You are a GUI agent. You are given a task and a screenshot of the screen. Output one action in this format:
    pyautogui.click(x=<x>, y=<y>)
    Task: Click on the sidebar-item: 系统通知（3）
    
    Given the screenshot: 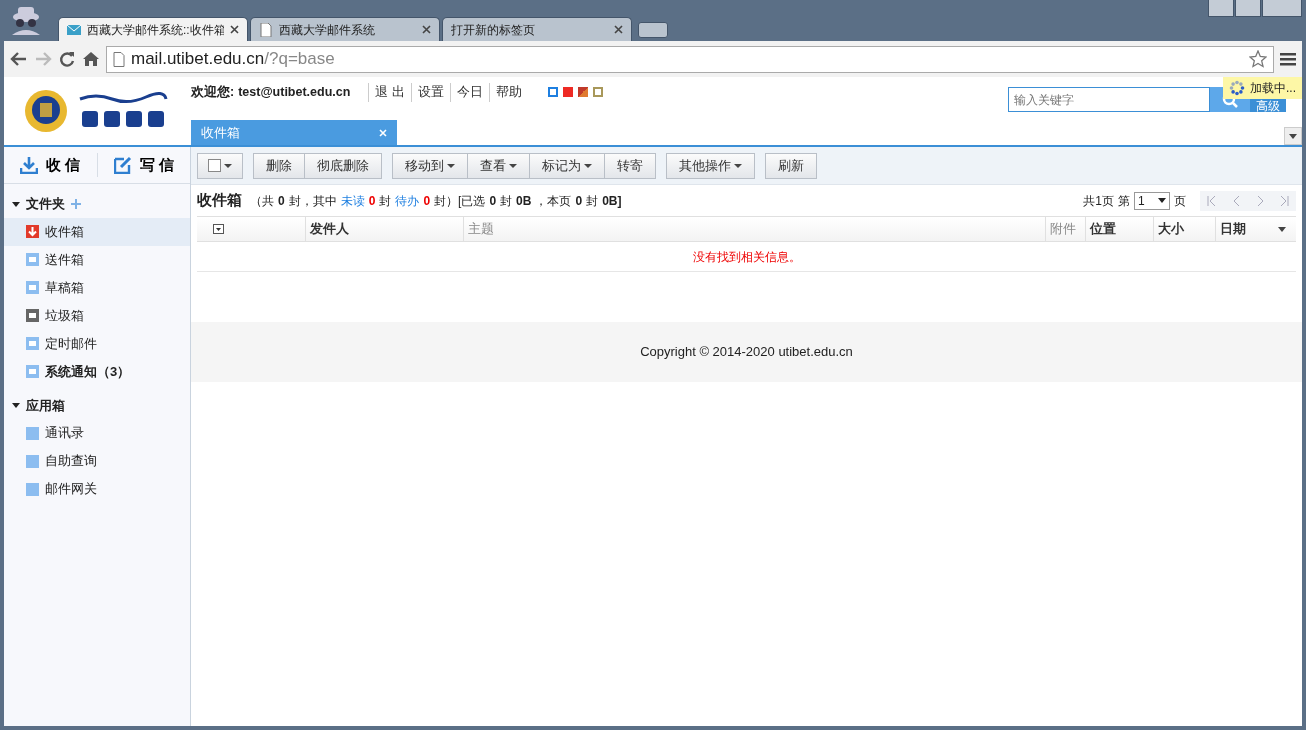 What is the action you would take?
    pyautogui.click(x=97, y=371)
    